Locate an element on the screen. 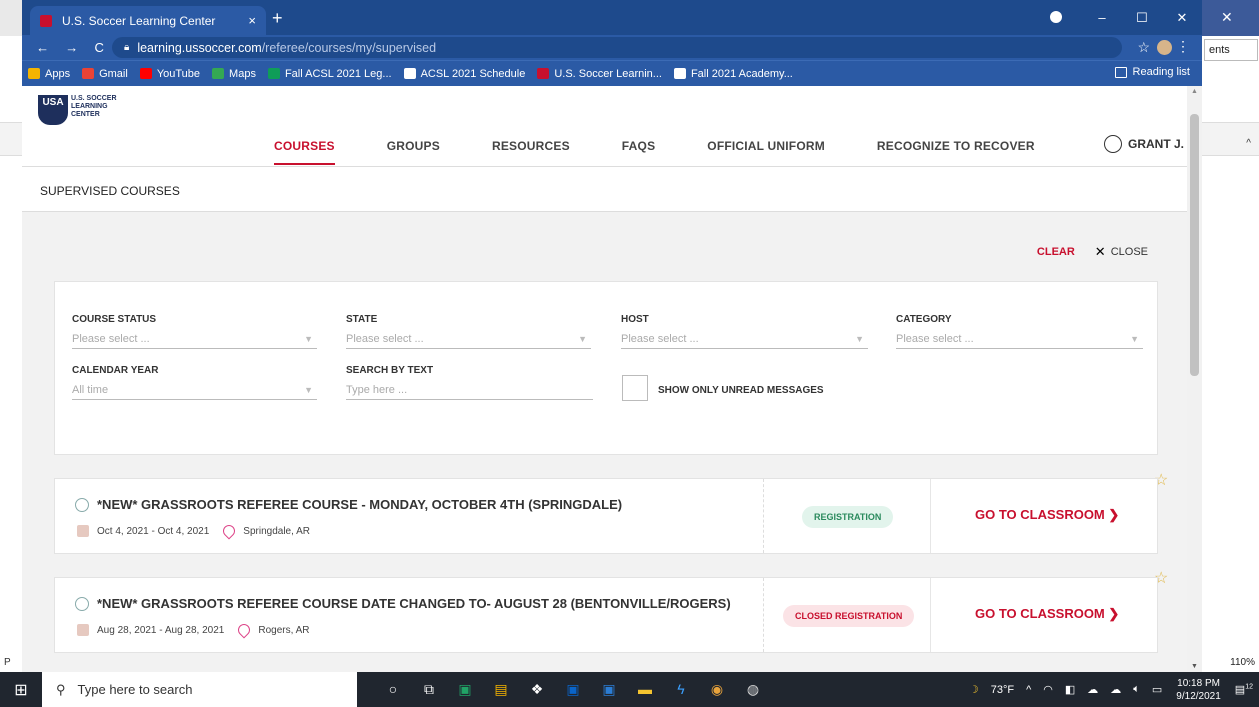 This screenshot has width=1259, height=707. page-scrollbar: ▲ ▼ is located at coordinates (1194, 379).